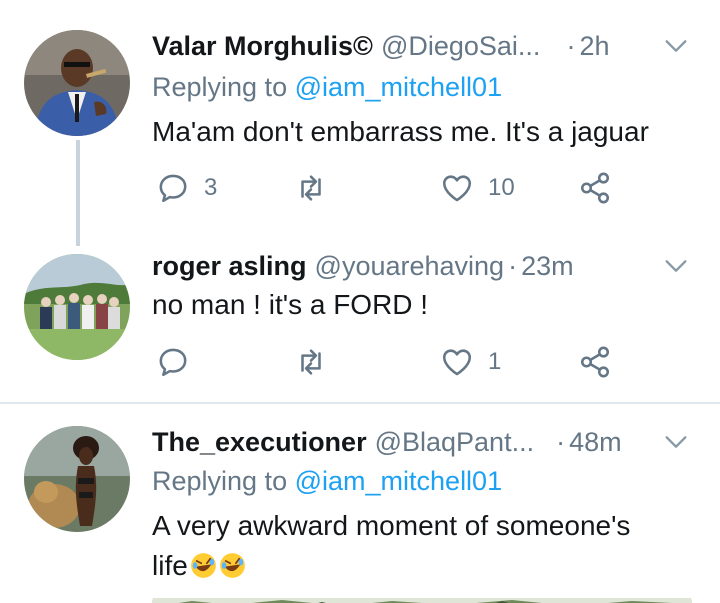 Image resolution: width=720 pixels, height=603 pixels. What do you see at coordinates (380, 46) in the screenshot?
I see `tweet-header: Valar Morghulis© @DiegoSai... · 2h` at bounding box center [380, 46].